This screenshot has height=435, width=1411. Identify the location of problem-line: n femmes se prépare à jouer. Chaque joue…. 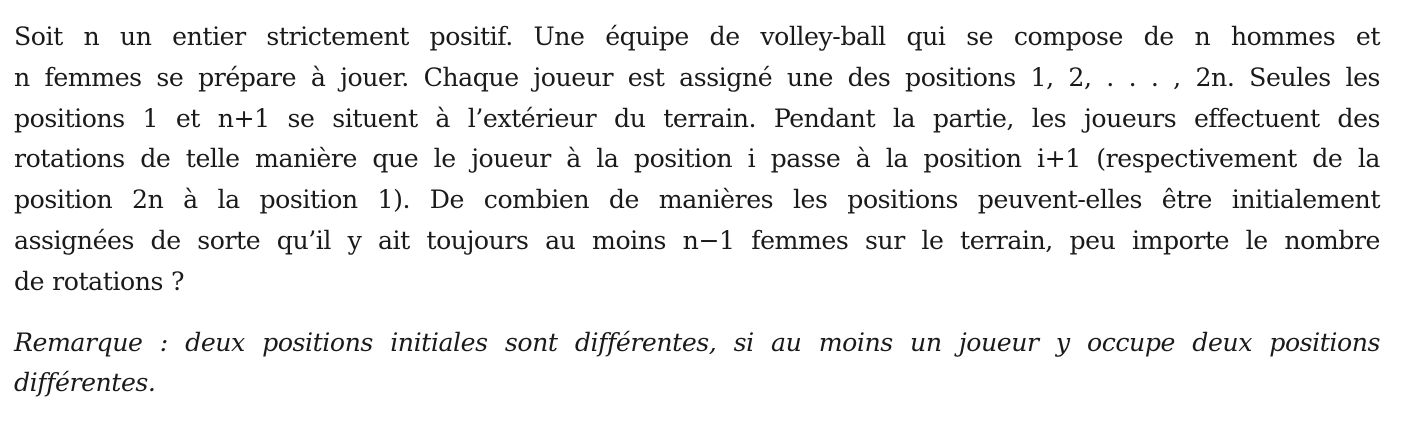
(697, 77).